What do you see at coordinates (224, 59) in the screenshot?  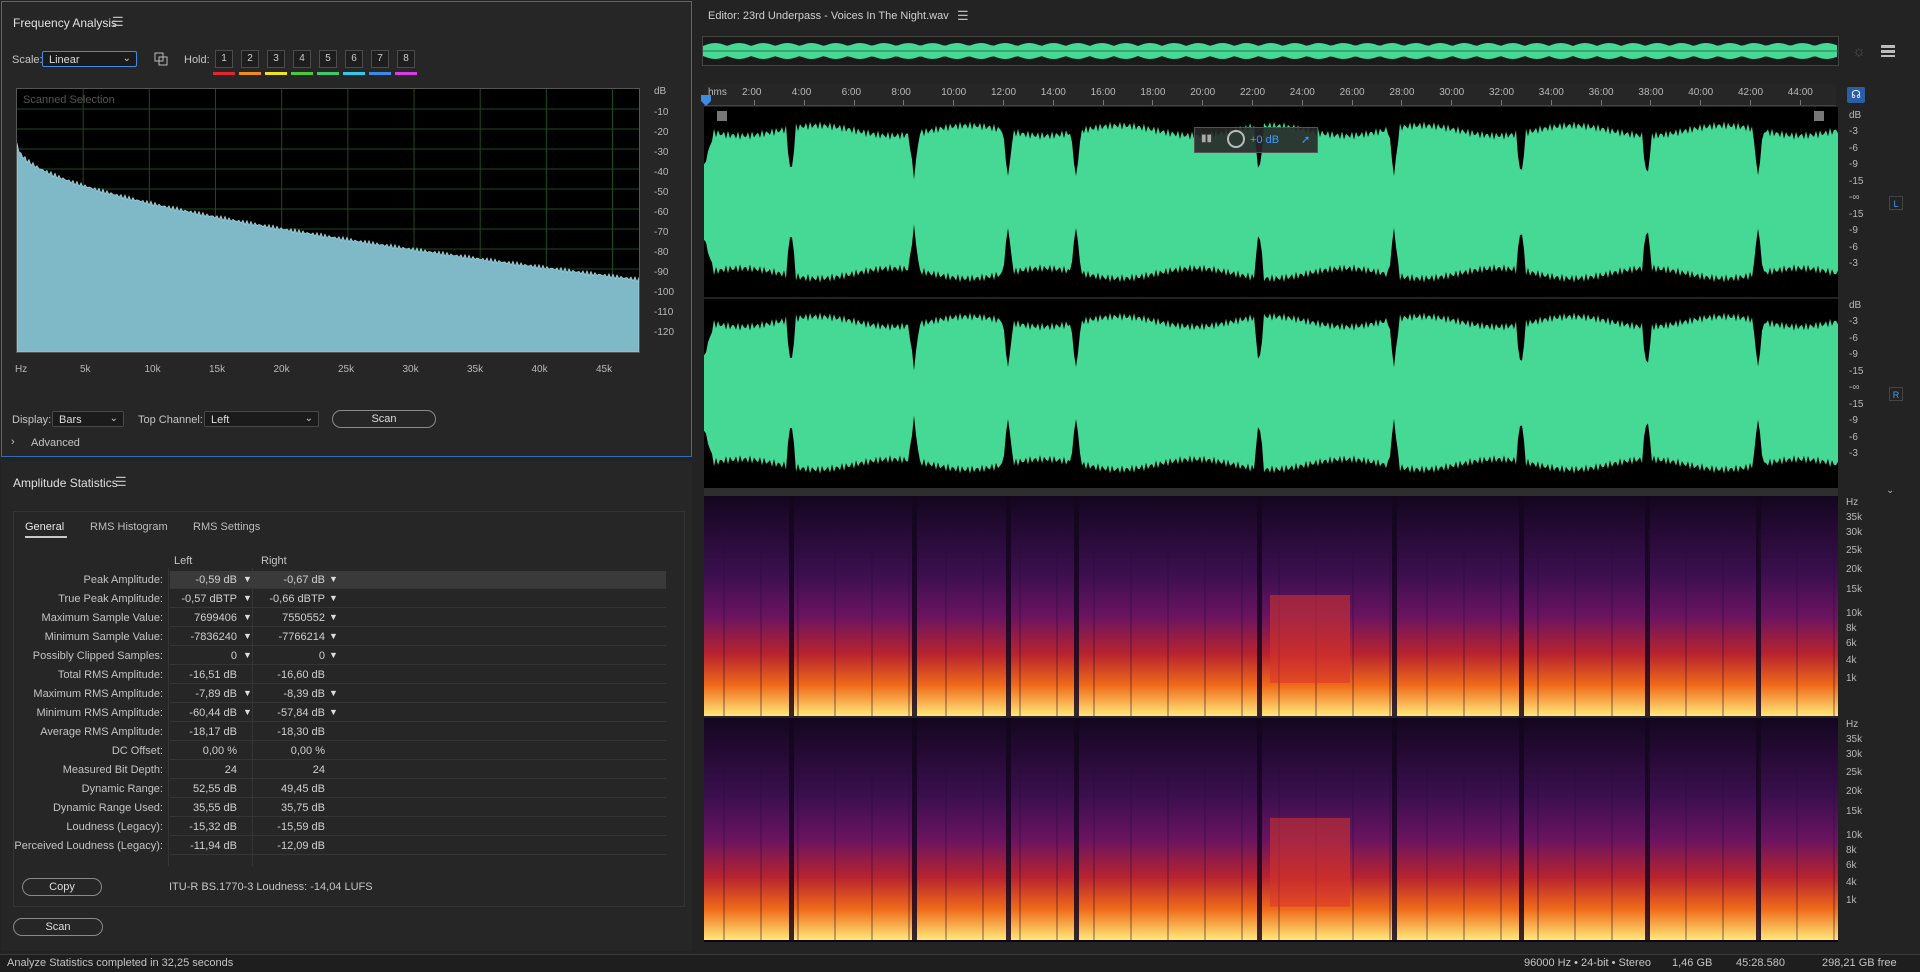 I see `hold-button-1: 1` at bounding box center [224, 59].